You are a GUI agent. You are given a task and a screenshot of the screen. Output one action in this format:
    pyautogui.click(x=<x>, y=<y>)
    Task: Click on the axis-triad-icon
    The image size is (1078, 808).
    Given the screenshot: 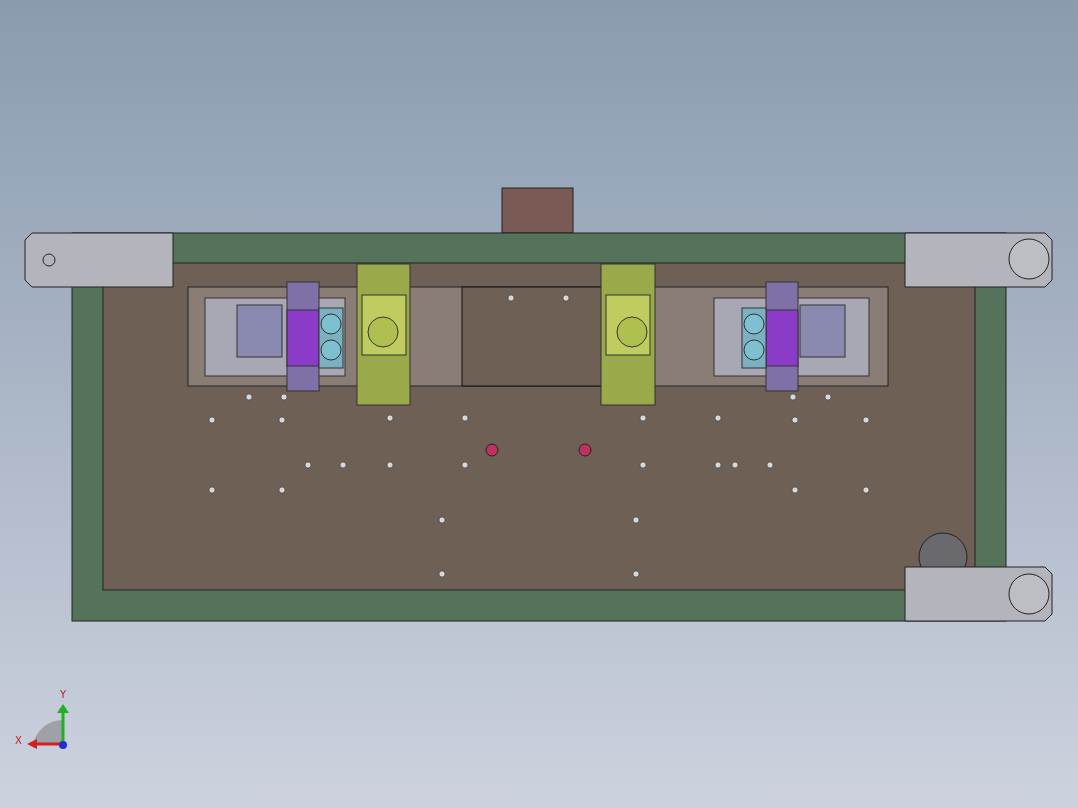 What is the action you would take?
    pyautogui.click(x=48, y=726)
    